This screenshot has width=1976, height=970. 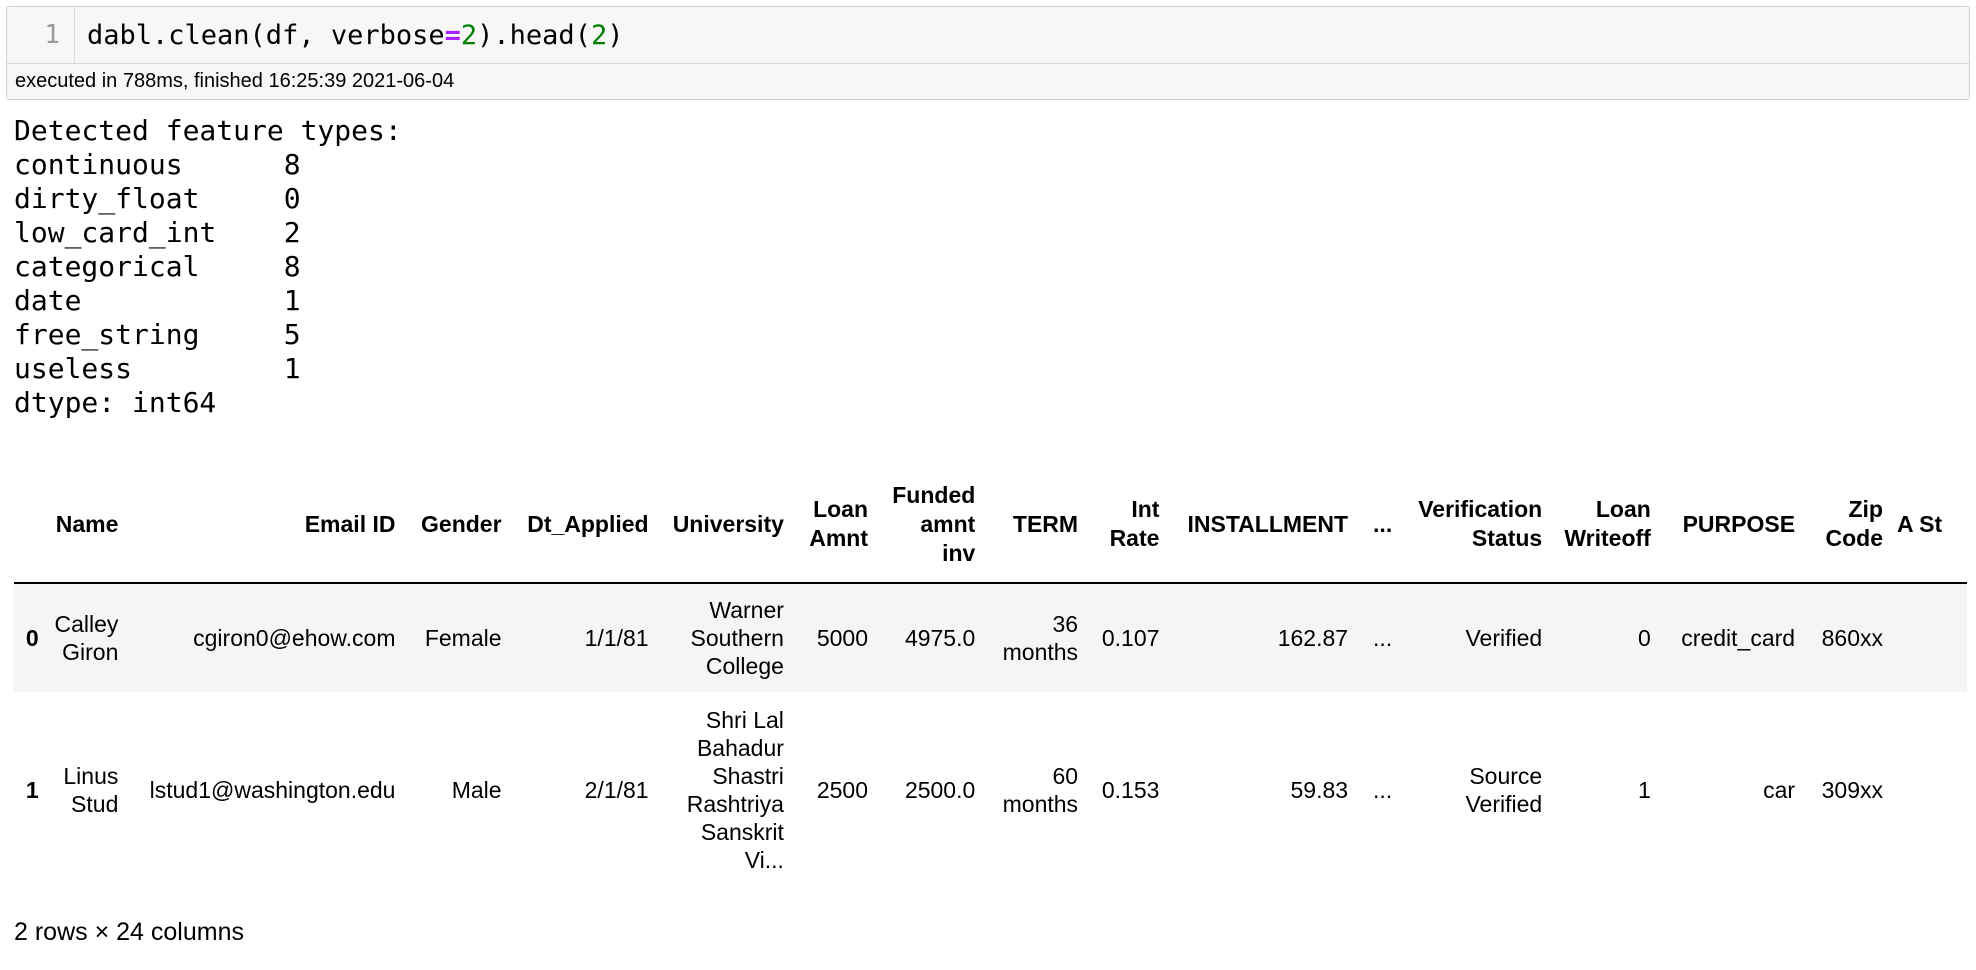 What do you see at coordinates (1504, 790) in the screenshot?
I see `table-cell: Source Verified` at bounding box center [1504, 790].